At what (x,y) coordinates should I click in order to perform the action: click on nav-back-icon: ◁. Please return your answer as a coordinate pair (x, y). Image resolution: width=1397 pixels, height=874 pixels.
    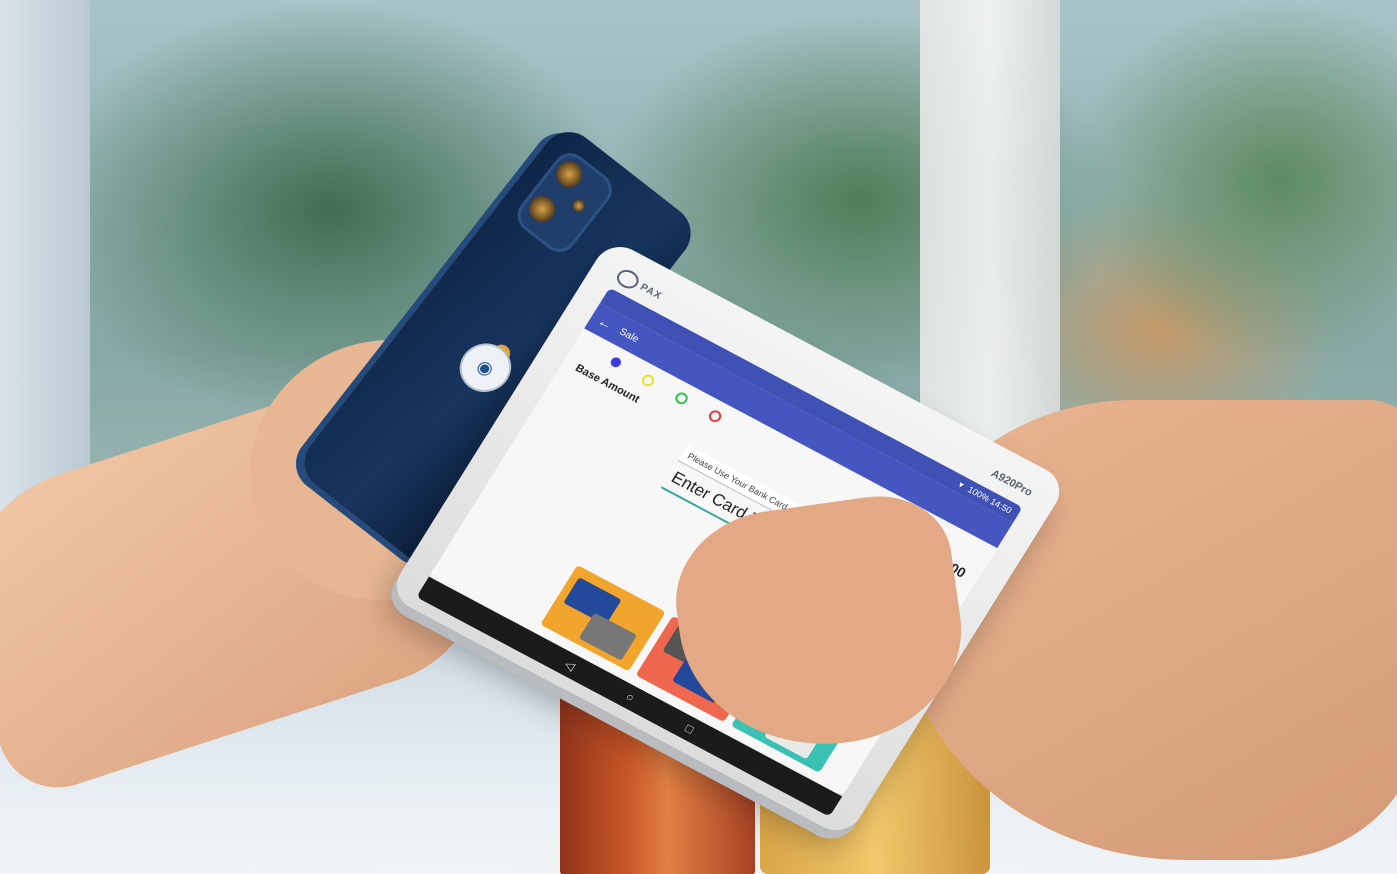
    Looking at the image, I should click on (570, 665).